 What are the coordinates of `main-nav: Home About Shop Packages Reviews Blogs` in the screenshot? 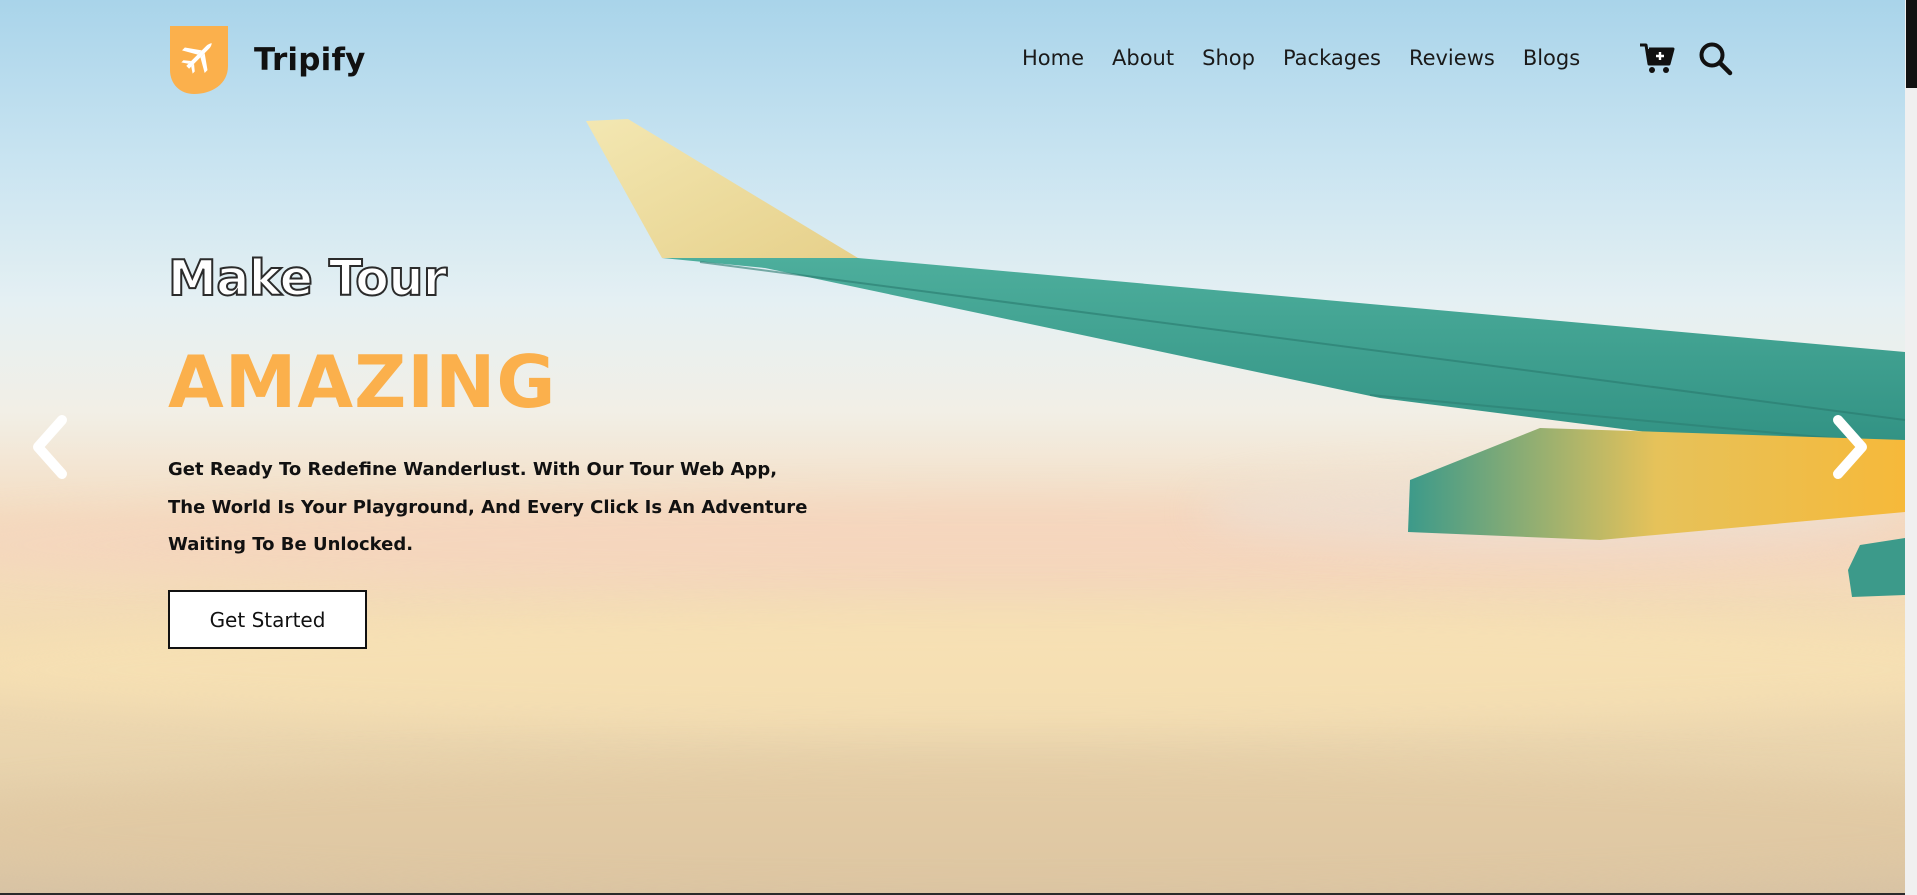 It's located at (1315, 58).